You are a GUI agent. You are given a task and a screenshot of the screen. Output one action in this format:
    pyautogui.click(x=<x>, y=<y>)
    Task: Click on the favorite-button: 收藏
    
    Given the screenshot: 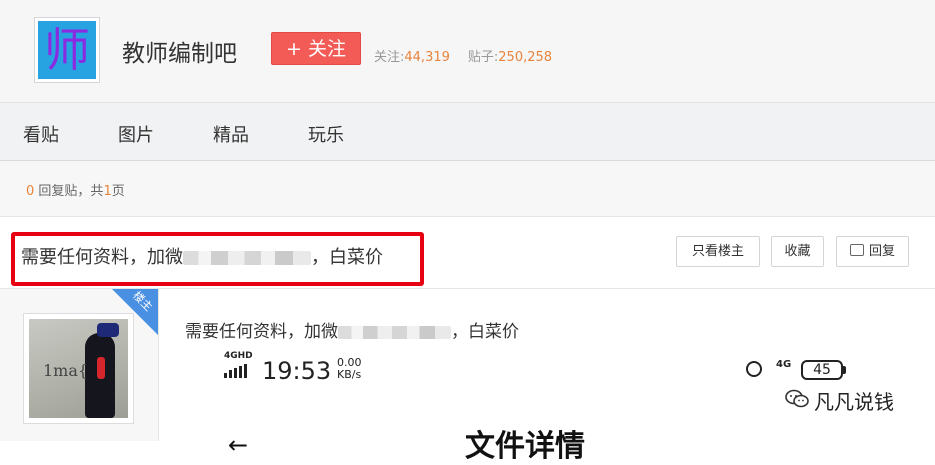 What is the action you would take?
    pyautogui.click(x=797, y=251)
    